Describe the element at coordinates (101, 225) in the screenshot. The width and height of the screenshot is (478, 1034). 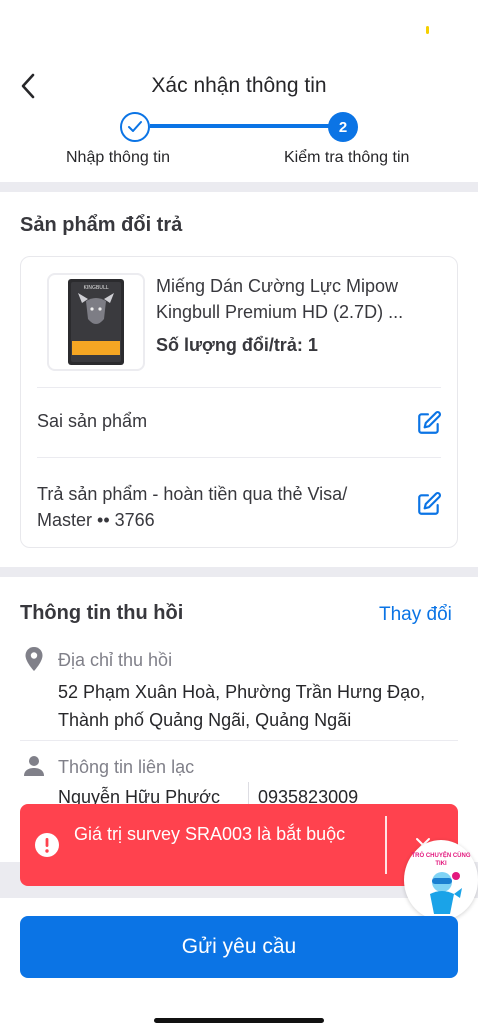
I see `product-section-title: Sản phẩm đổi trả` at that location.